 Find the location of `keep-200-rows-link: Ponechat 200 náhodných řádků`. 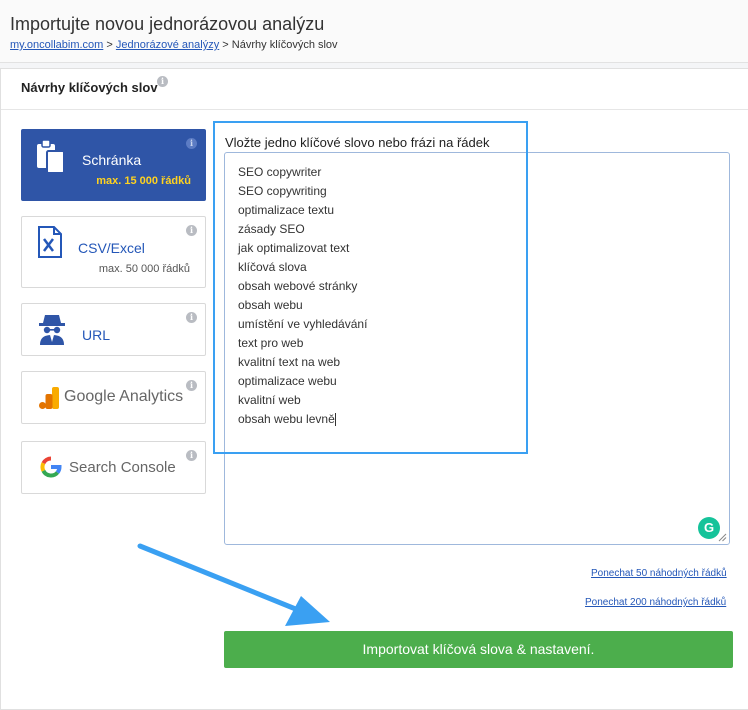

keep-200-rows-link: Ponechat 200 náhodných řádků is located at coordinates (655, 602).